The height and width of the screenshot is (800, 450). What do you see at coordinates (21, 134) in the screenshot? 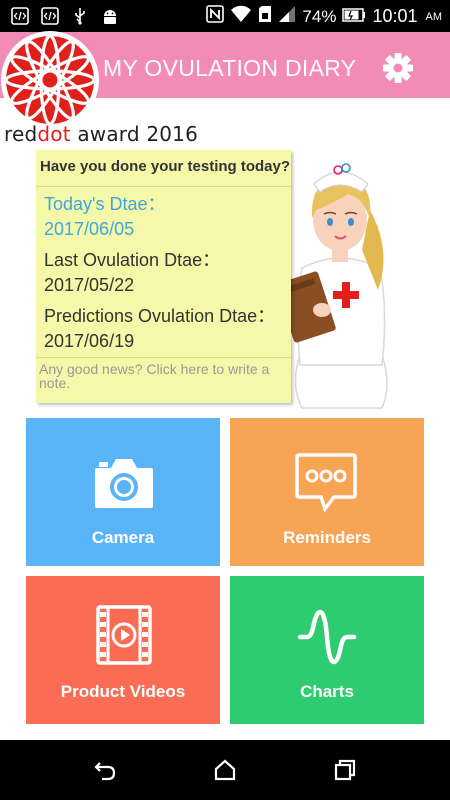
I see `award-red-word: red` at bounding box center [21, 134].